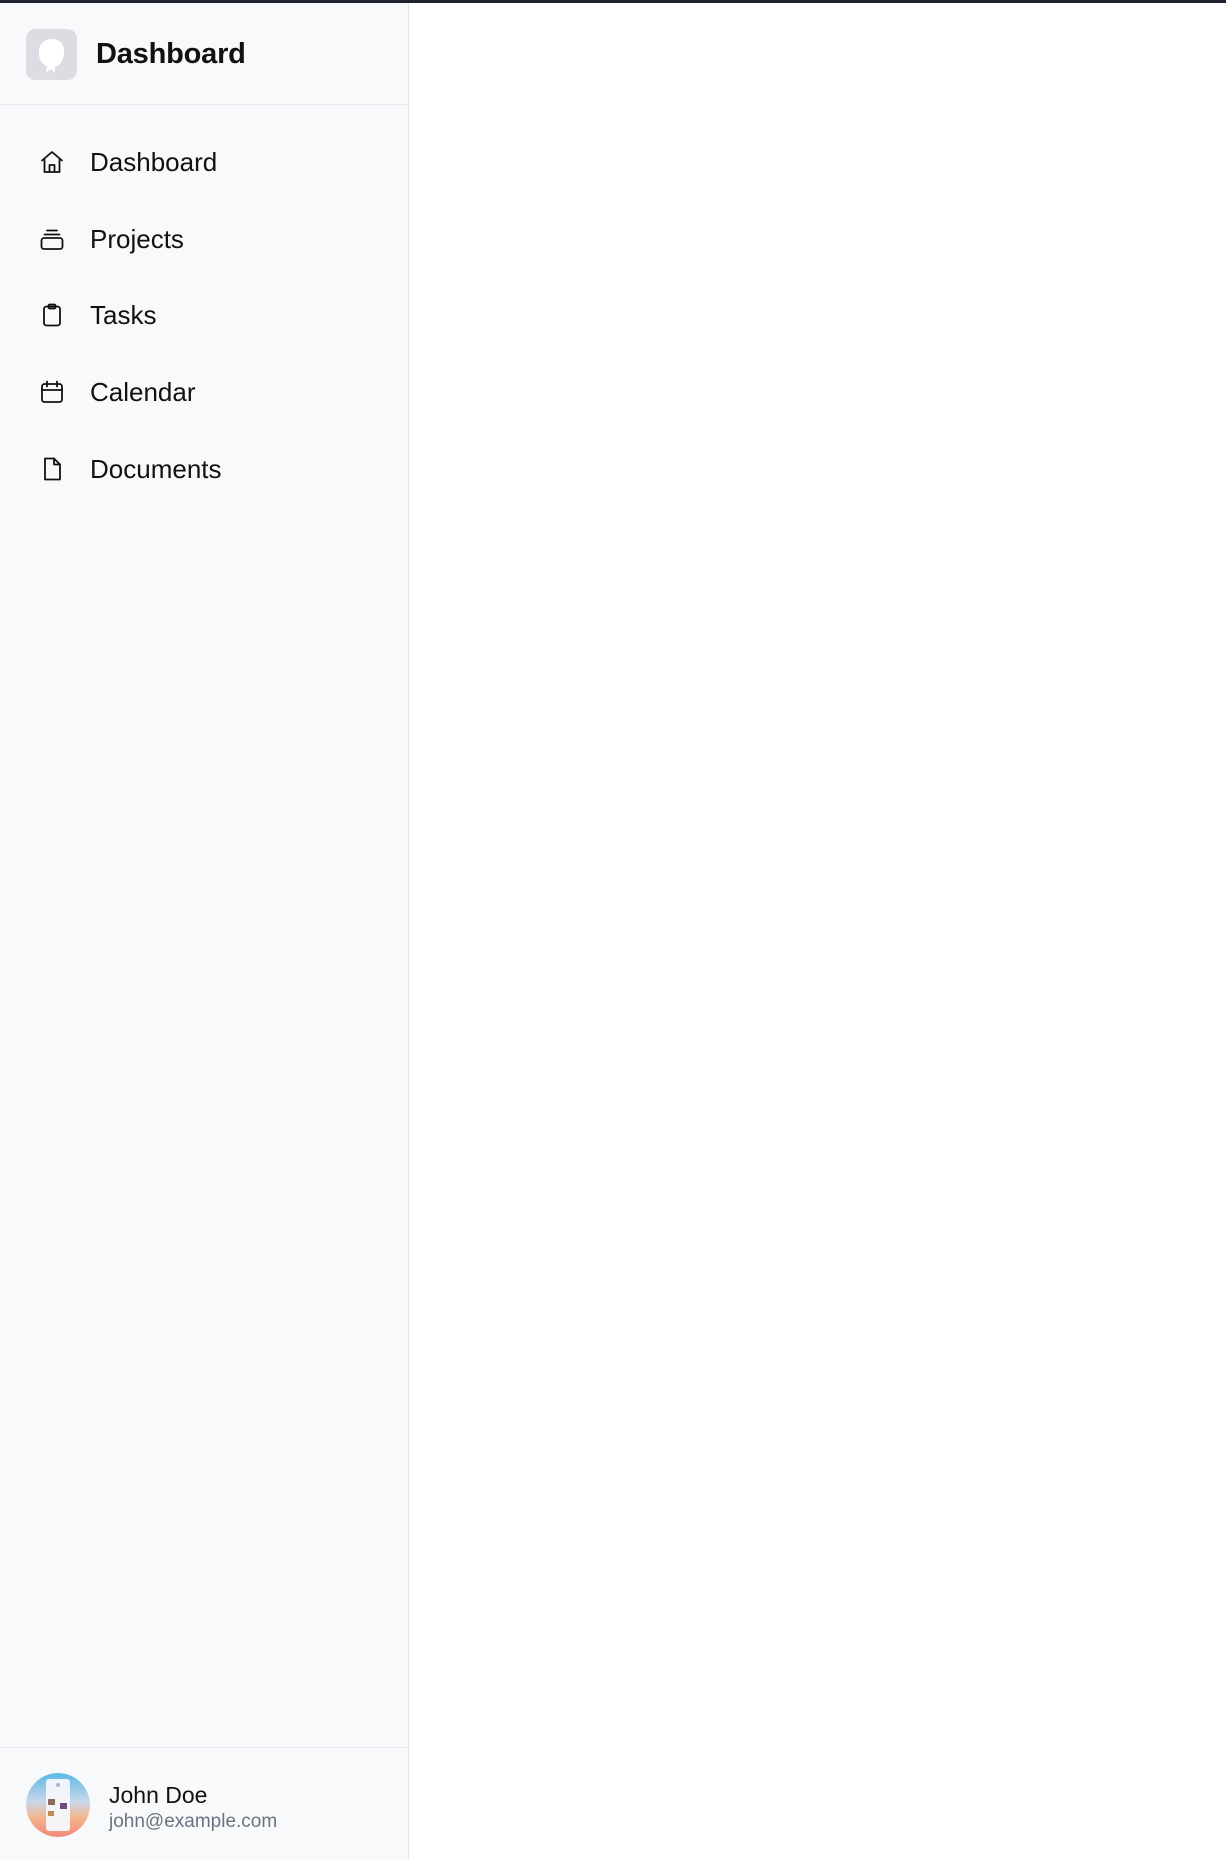  I want to click on sidebar-item-label: Calendar, so click(143, 392).